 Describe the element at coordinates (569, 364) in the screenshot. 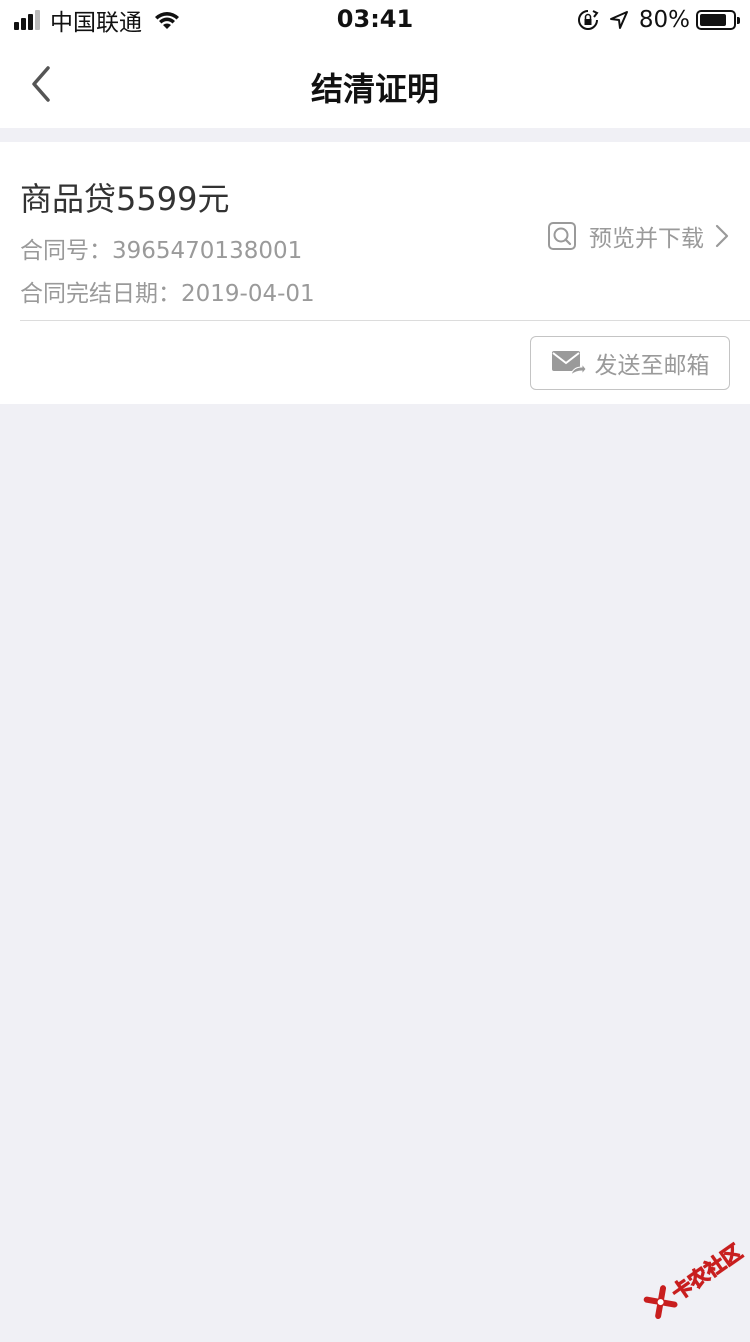

I see `mail-forward-icon` at that location.